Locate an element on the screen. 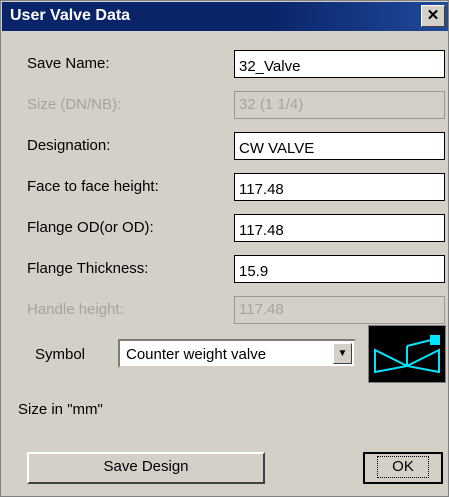  chevron-down-icon: ▼ is located at coordinates (342, 353).